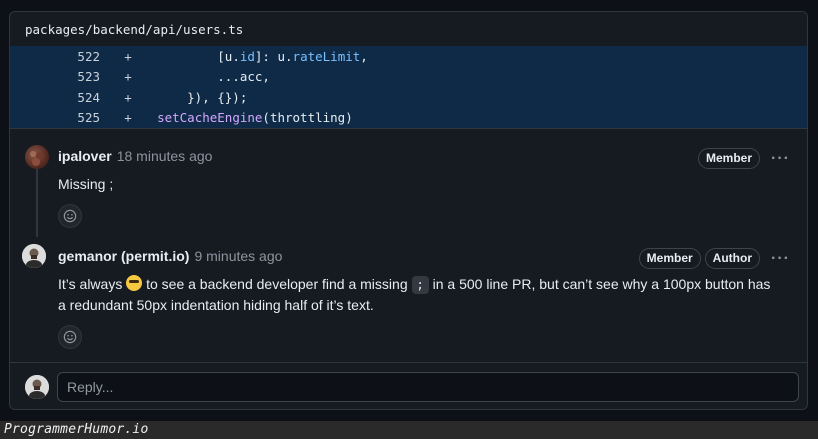  What do you see at coordinates (86, 184) in the screenshot?
I see `comment-body: Missing ;` at bounding box center [86, 184].